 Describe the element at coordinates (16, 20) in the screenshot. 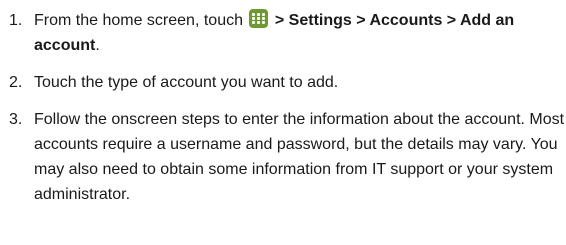

I see `step-number: 1.` at that location.